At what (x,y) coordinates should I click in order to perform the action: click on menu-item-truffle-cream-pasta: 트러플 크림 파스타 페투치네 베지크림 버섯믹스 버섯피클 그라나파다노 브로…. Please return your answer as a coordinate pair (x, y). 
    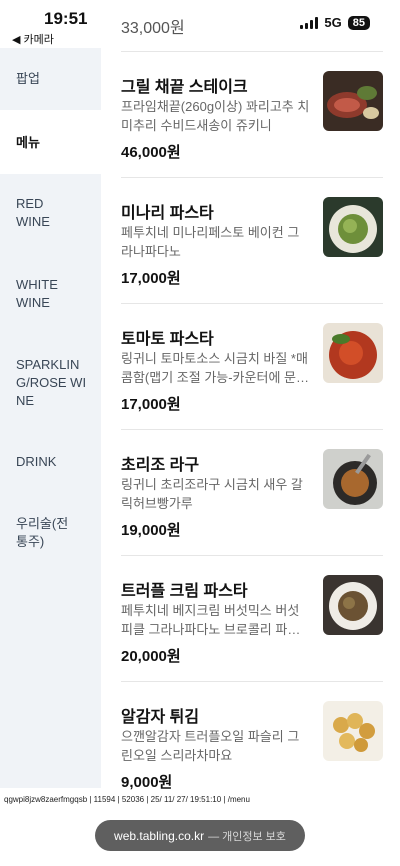
    Looking at the image, I should click on (252, 618).